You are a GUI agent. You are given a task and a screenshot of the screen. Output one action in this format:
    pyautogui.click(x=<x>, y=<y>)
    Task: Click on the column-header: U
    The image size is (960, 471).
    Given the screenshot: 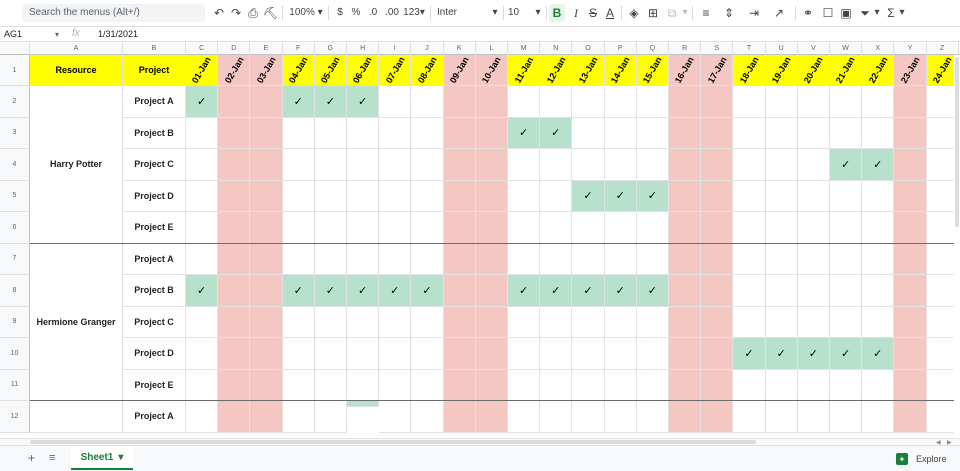 What is the action you would take?
    pyautogui.click(x=782, y=48)
    